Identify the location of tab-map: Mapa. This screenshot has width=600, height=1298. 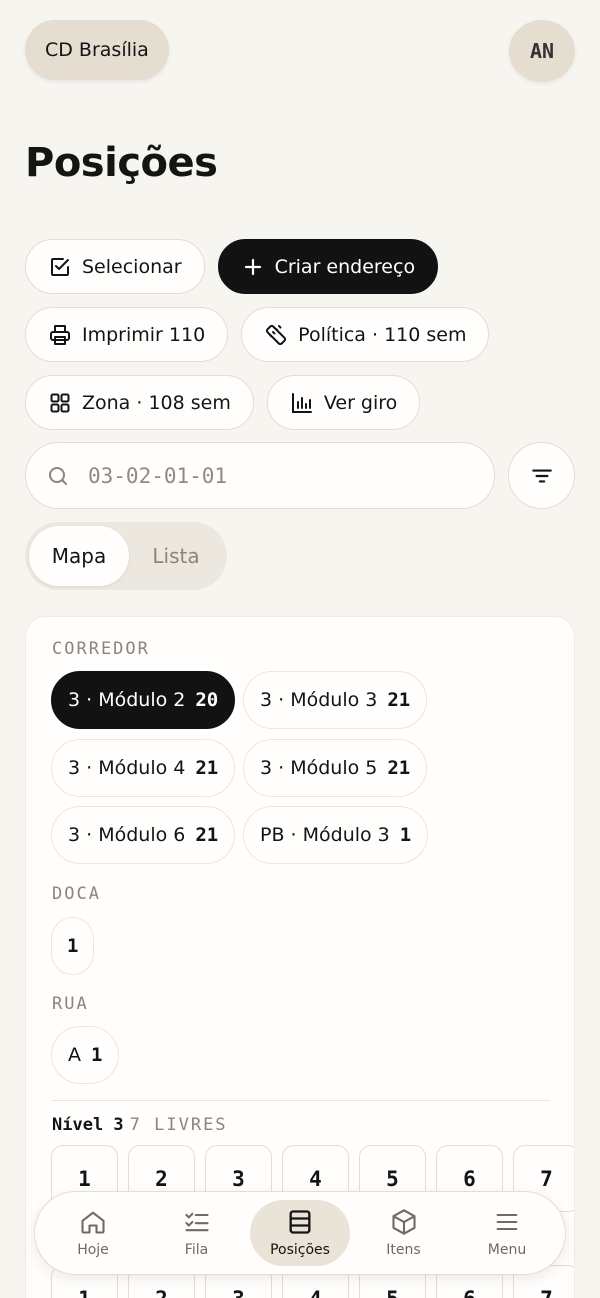
(79, 556).